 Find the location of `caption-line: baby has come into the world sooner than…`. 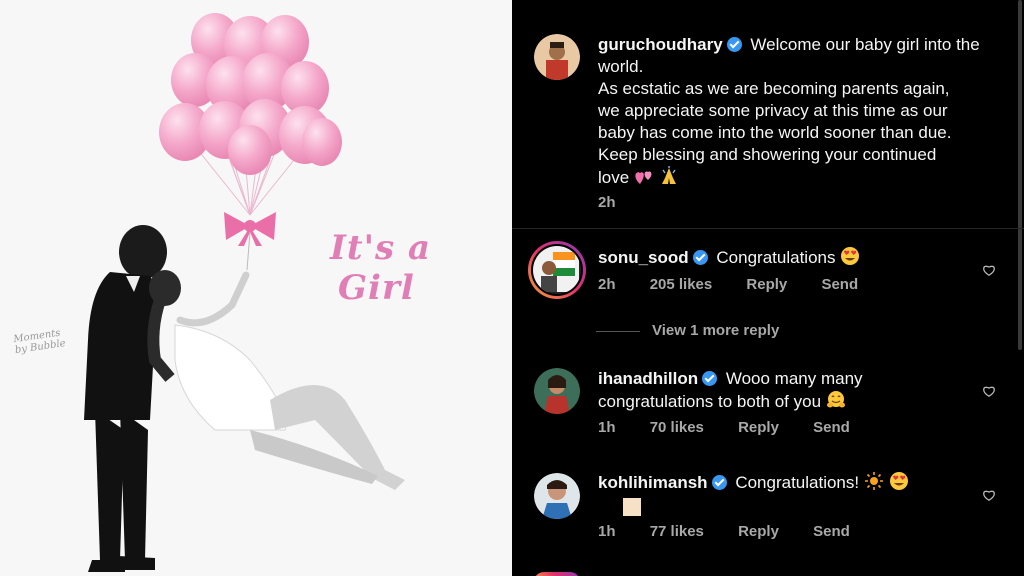

caption-line: baby has come into the world sooner than… is located at coordinates (775, 132).